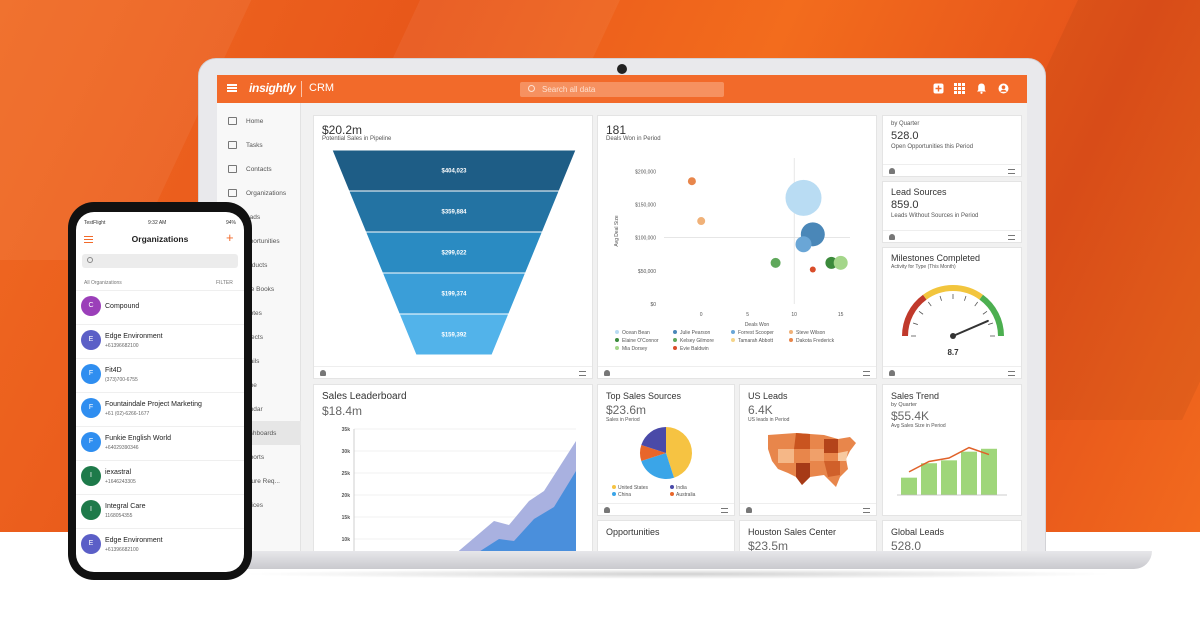 This screenshot has height=626, width=1200. Describe the element at coordinates (991, 315) in the screenshot. I see `gauge-band` at that location.